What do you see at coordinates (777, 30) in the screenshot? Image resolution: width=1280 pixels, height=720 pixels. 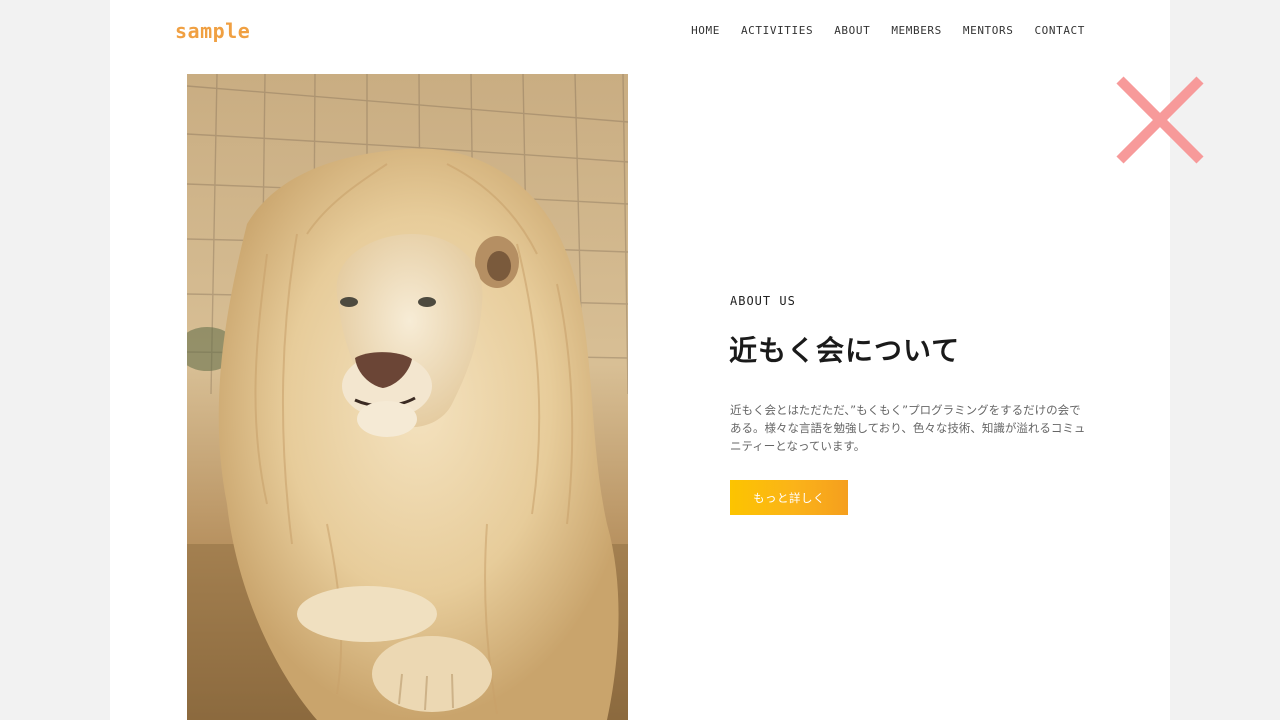 I see `nav-item-activities: ACTIVITIES` at bounding box center [777, 30].